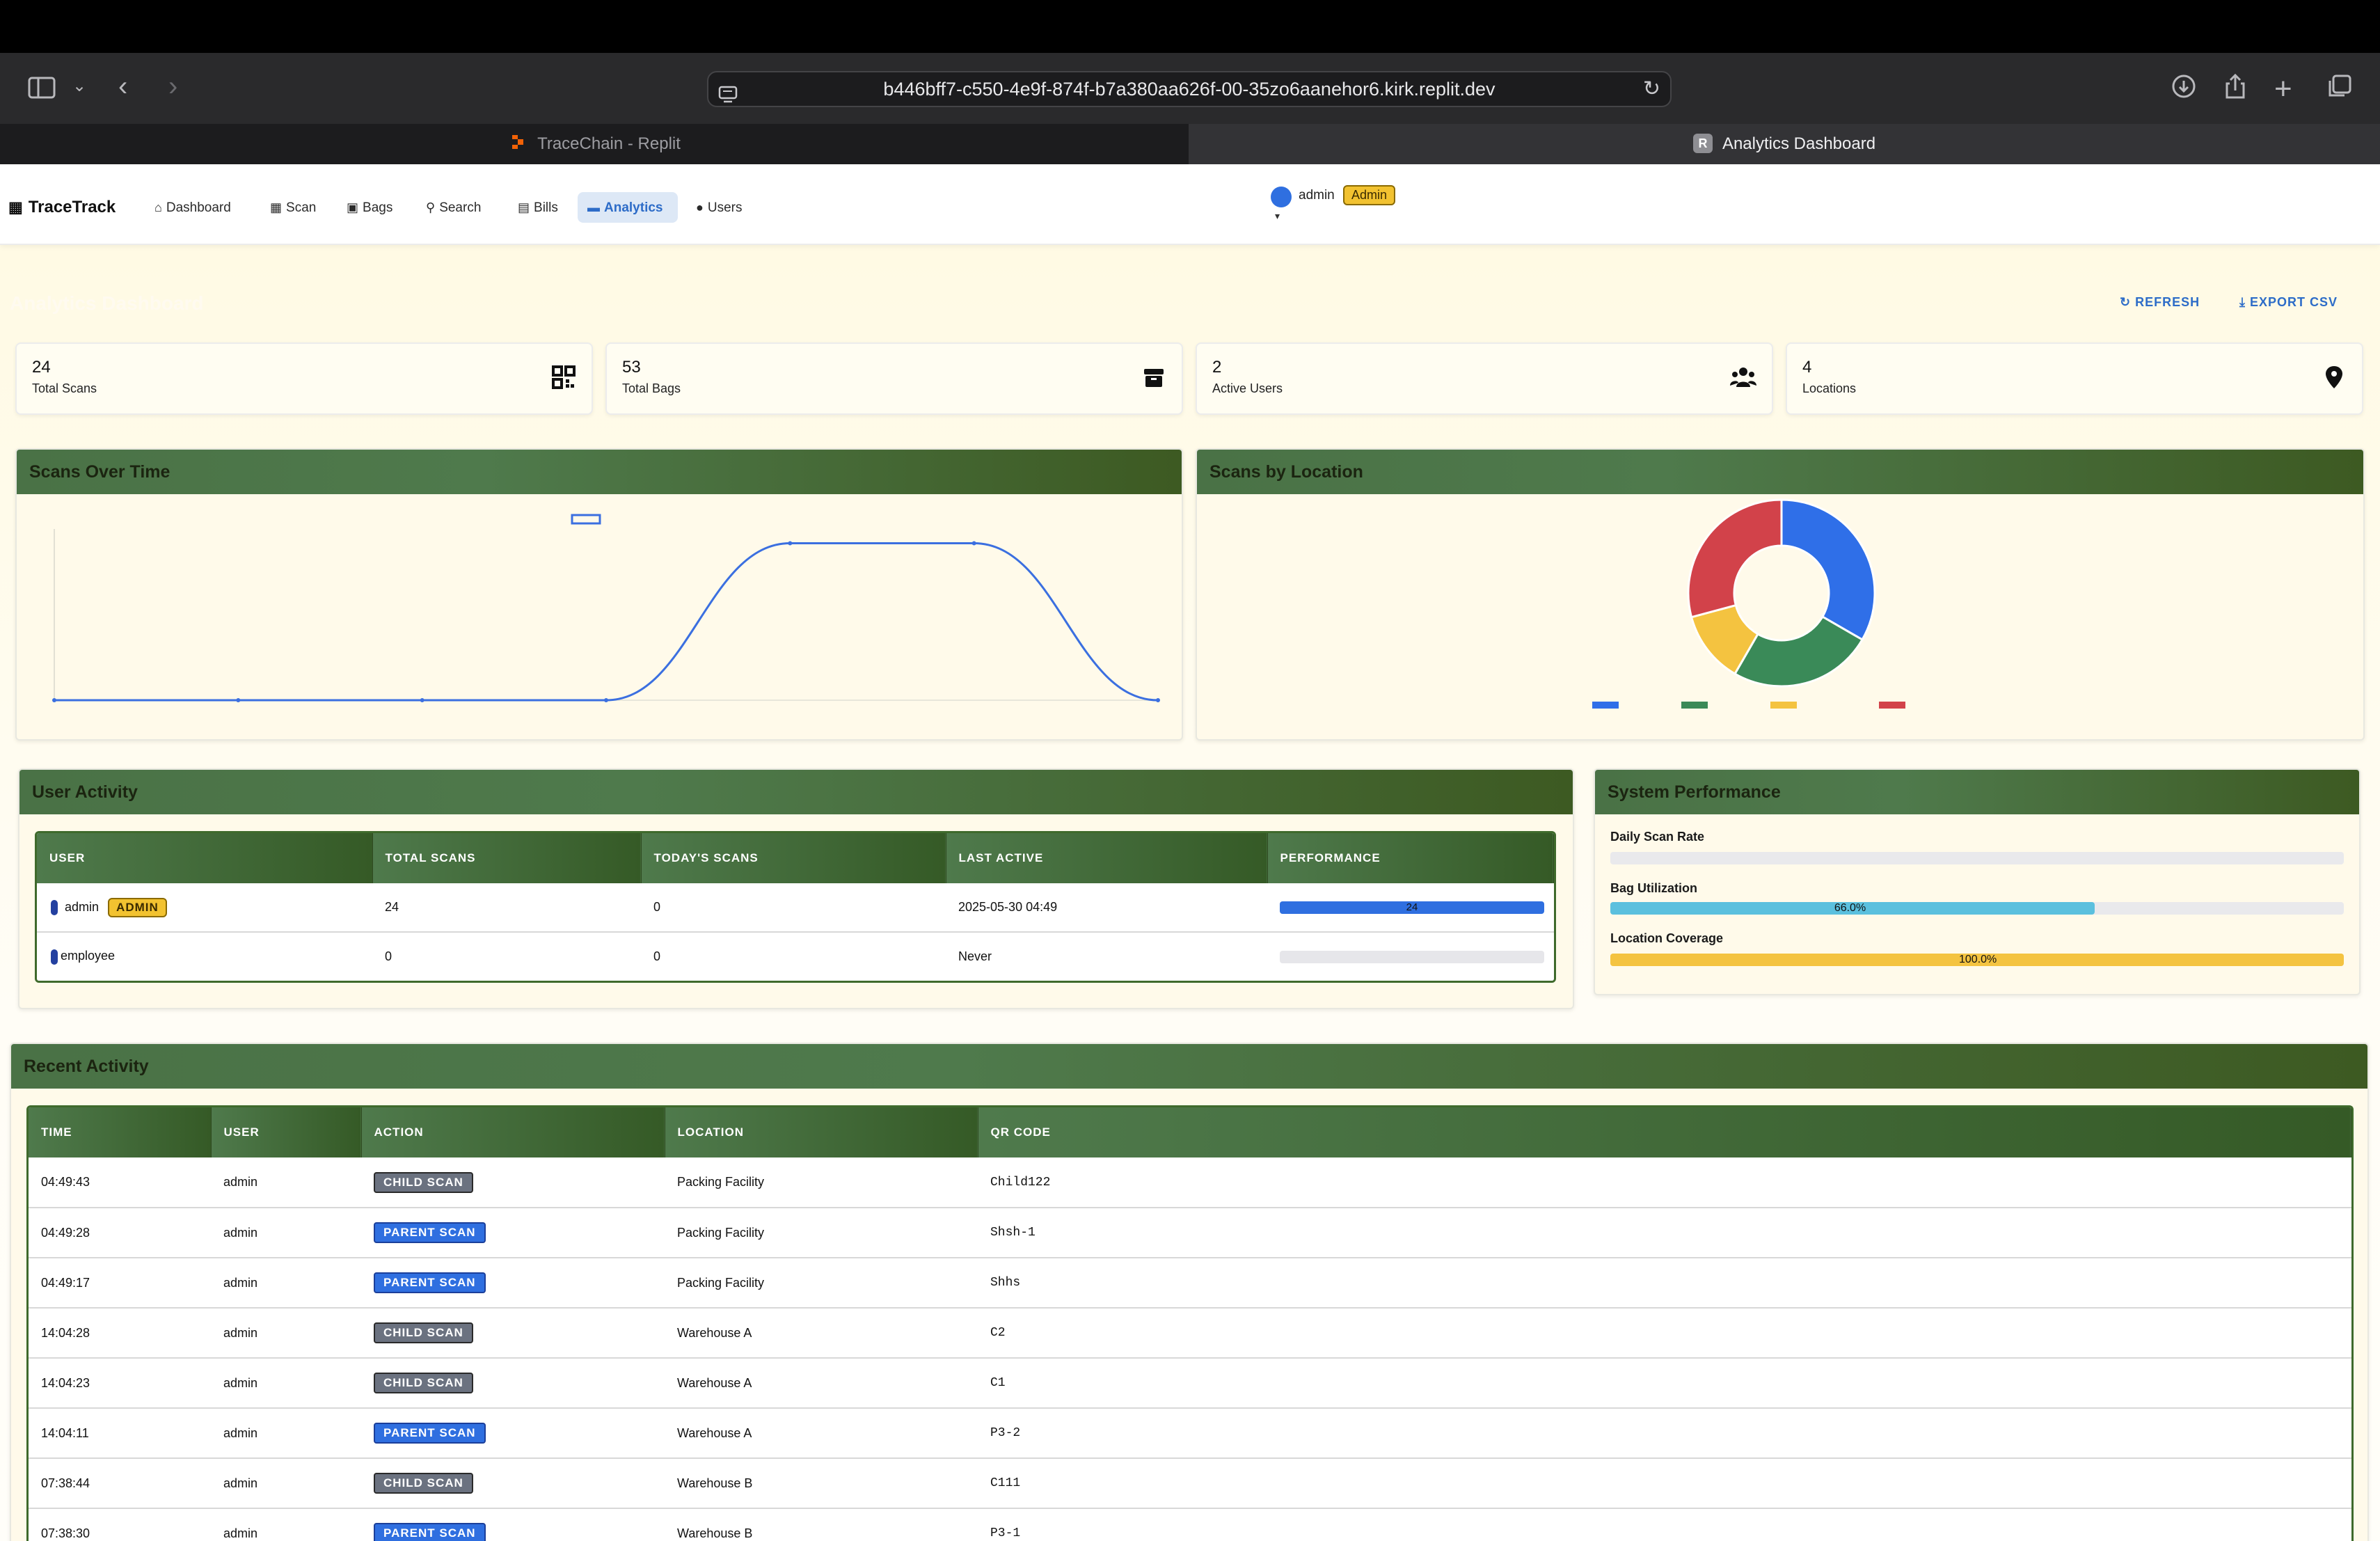 The height and width of the screenshot is (1541, 2380). What do you see at coordinates (1651, 89) in the screenshot?
I see `reload-icon: ↻` at bounding box center [1651, 89].